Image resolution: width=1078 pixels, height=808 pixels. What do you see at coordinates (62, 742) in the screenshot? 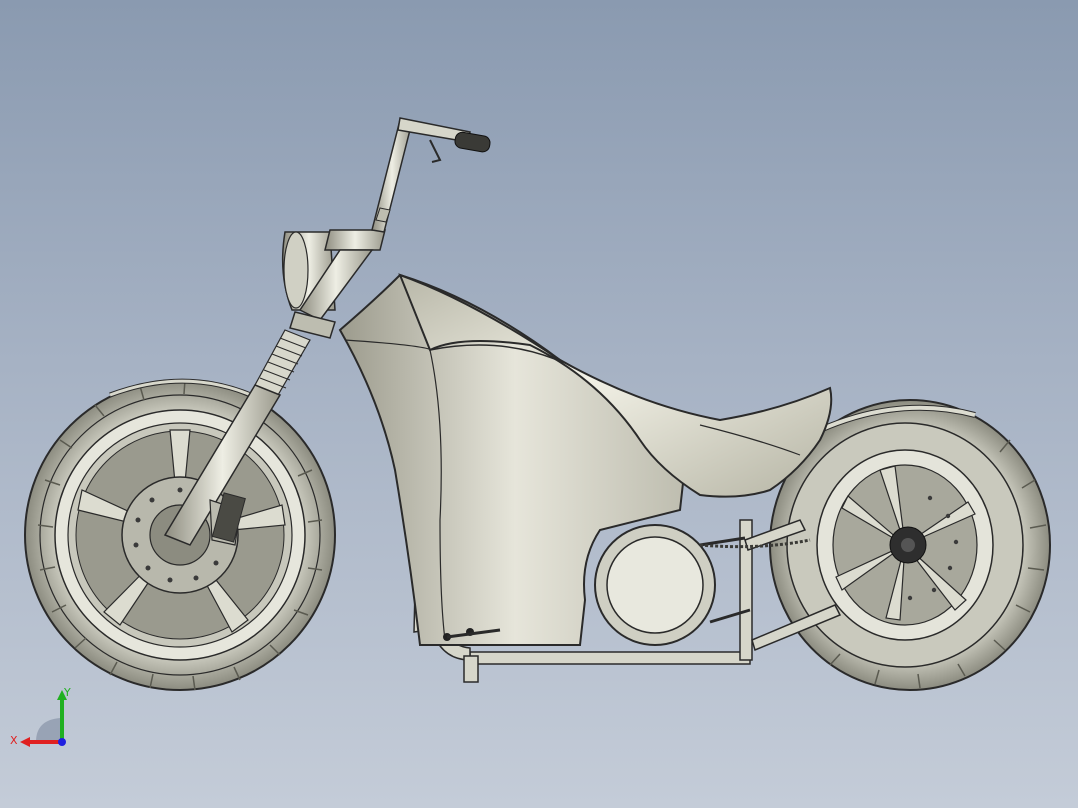
I see `z-axis-dot` at bounding box center [62, 742].